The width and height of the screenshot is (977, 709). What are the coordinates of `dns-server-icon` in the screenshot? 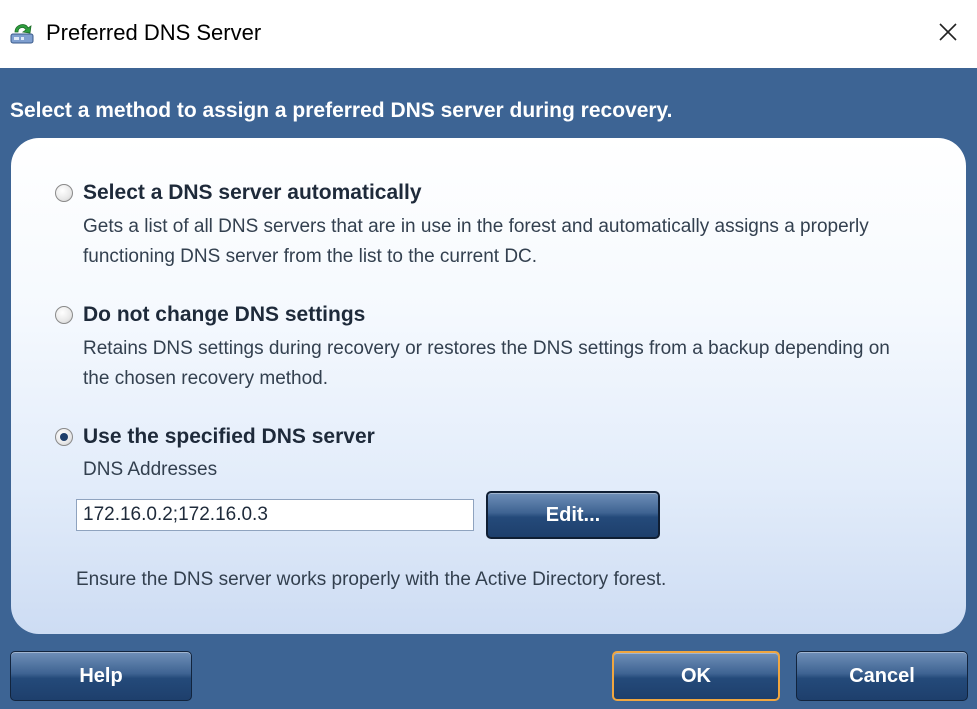 It's located at (22, 34).